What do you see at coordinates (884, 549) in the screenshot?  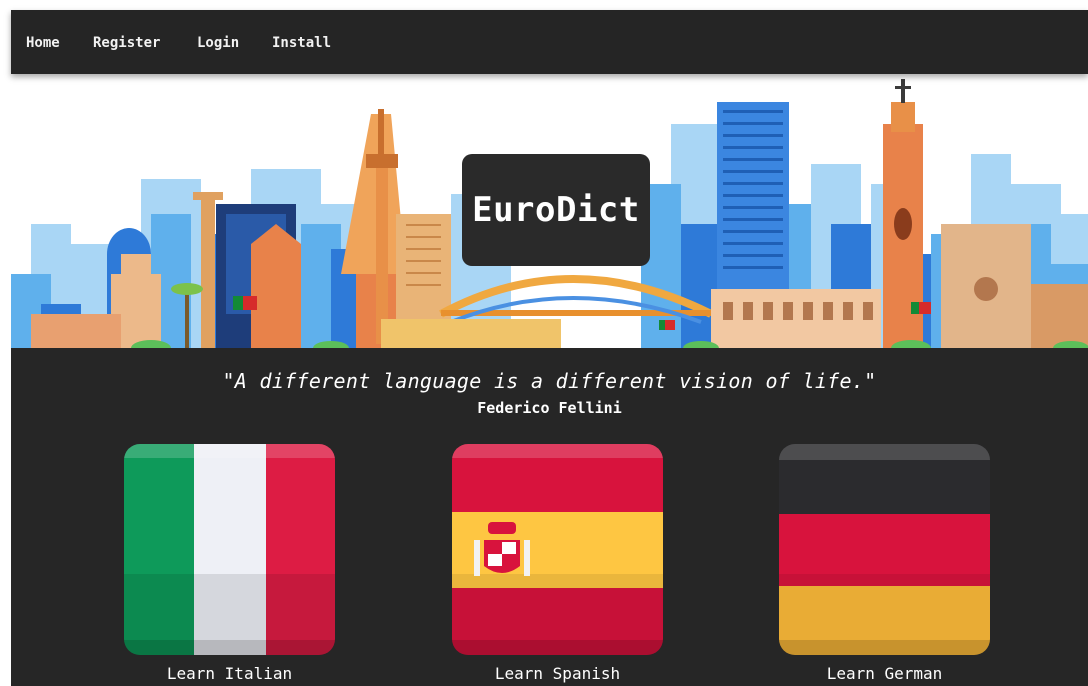 I see `germany-flag-icon` at bounding box center [884, 549].